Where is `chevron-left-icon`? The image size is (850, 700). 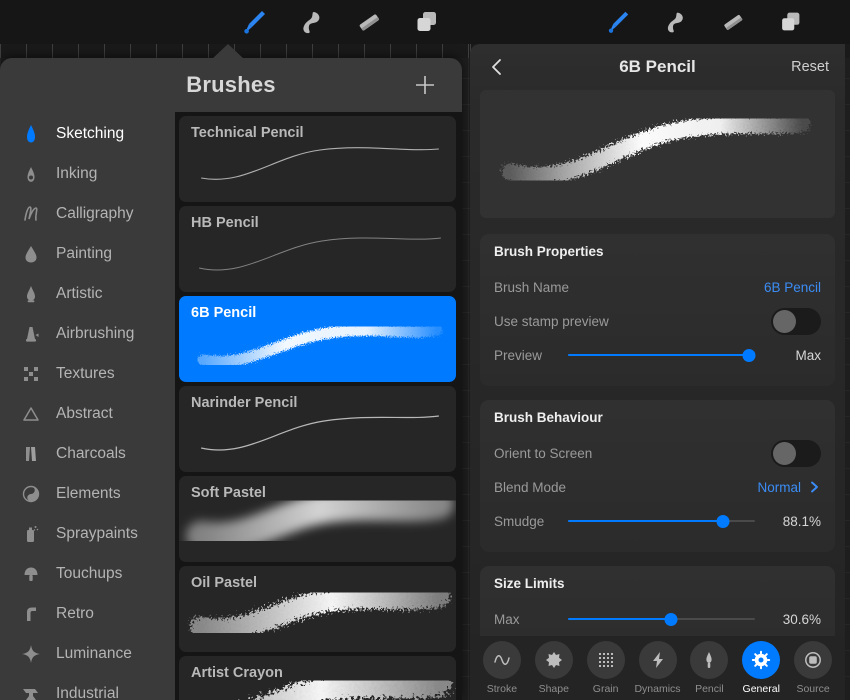
chevron-left-icon is located at coordinates (497, 67).